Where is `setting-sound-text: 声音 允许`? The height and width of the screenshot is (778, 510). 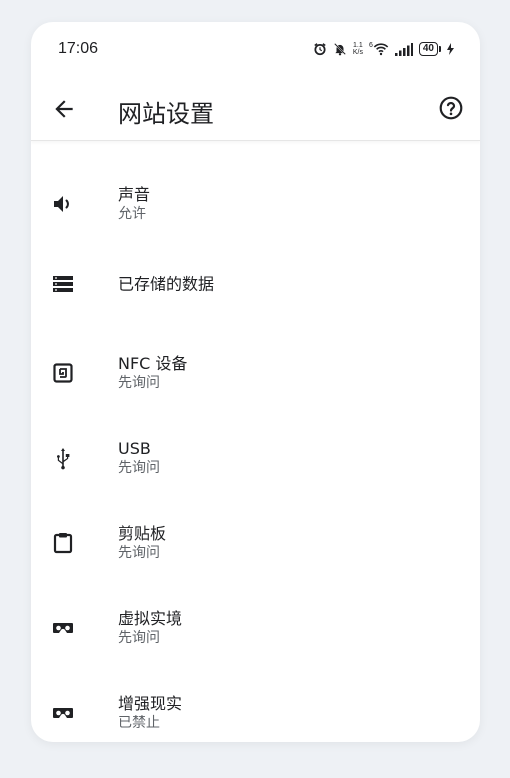 setting-sound-text: 声音 允许 is located at coordinates (134, 204).